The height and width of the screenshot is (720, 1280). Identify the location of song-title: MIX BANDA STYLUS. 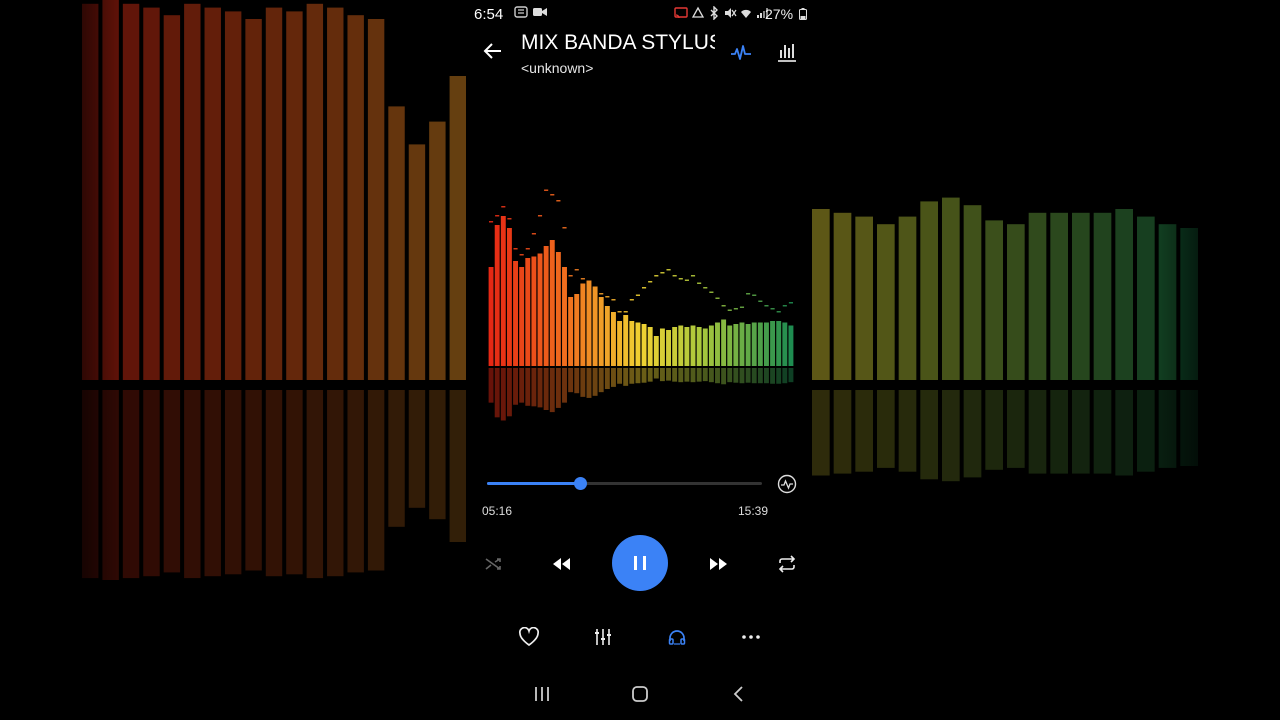
(618, 42).